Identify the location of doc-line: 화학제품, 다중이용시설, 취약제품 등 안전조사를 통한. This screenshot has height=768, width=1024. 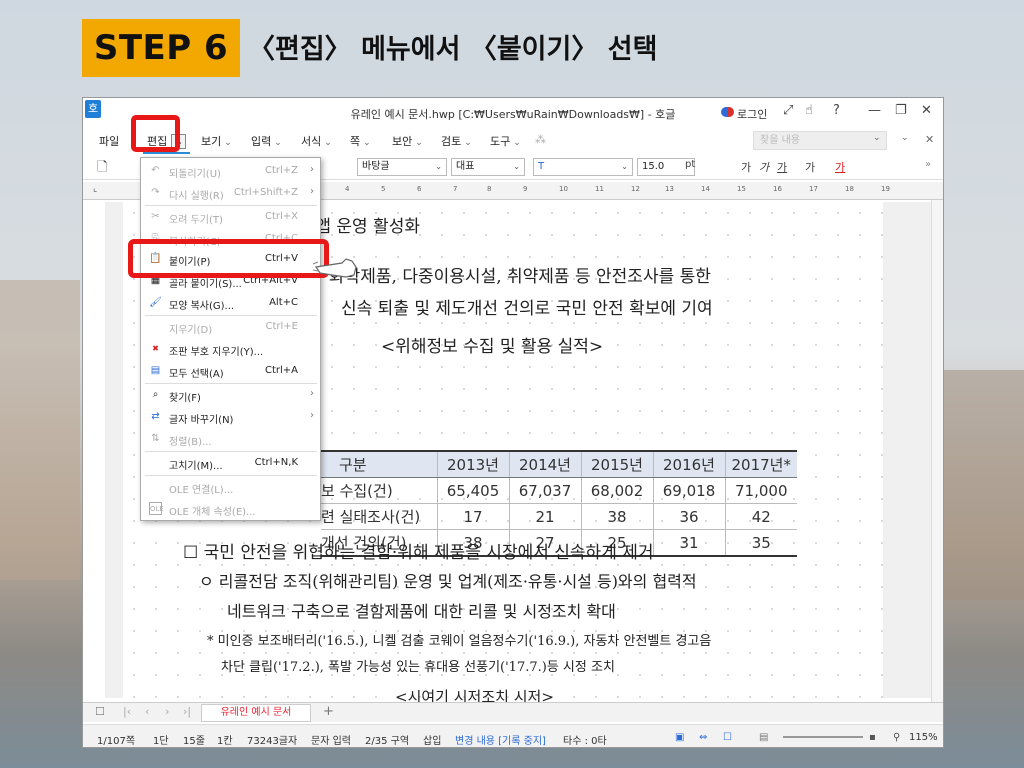
(520, 277).